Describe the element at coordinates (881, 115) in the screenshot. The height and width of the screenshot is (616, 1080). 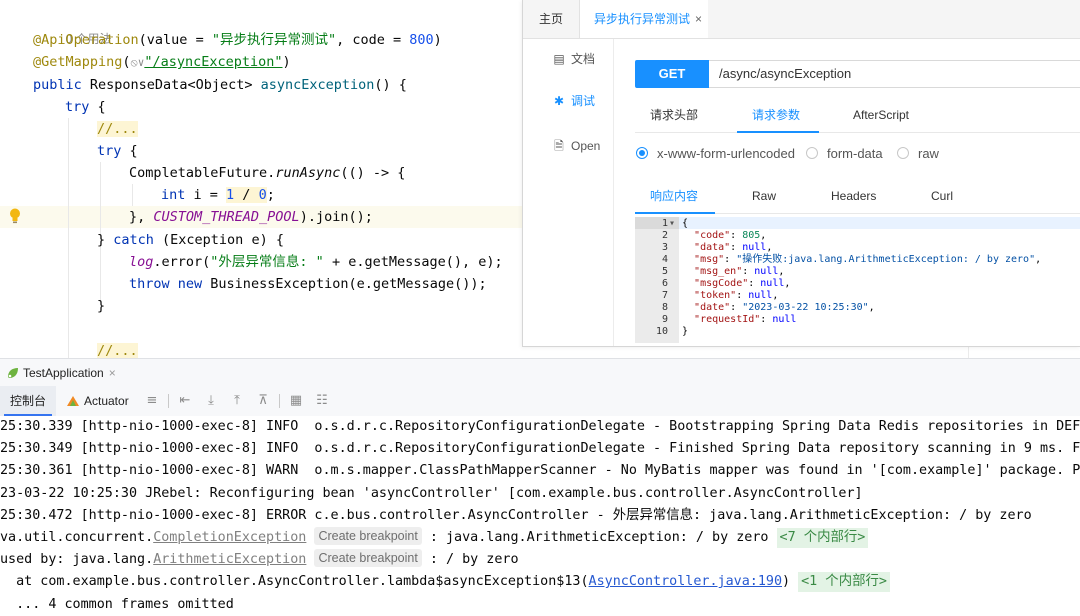
I see `tab-after-script: AfterScript` at that location.